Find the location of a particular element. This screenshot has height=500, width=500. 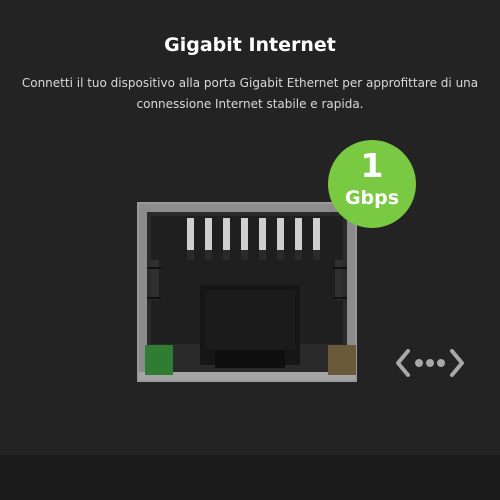

bottom-band is located at coordinates (250, 477).